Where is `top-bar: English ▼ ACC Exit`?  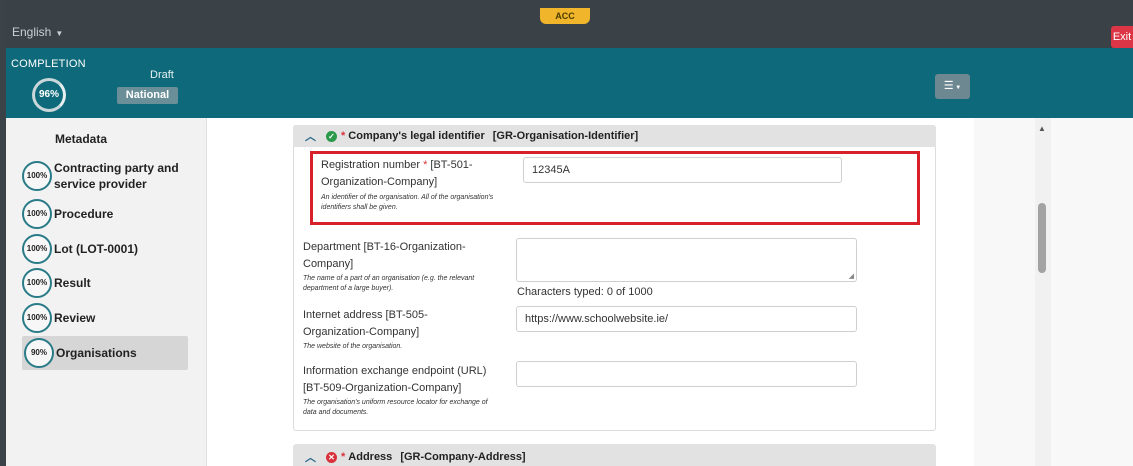 top-bar: English ▼ ACC Exit is located at coordinates (566, 24).